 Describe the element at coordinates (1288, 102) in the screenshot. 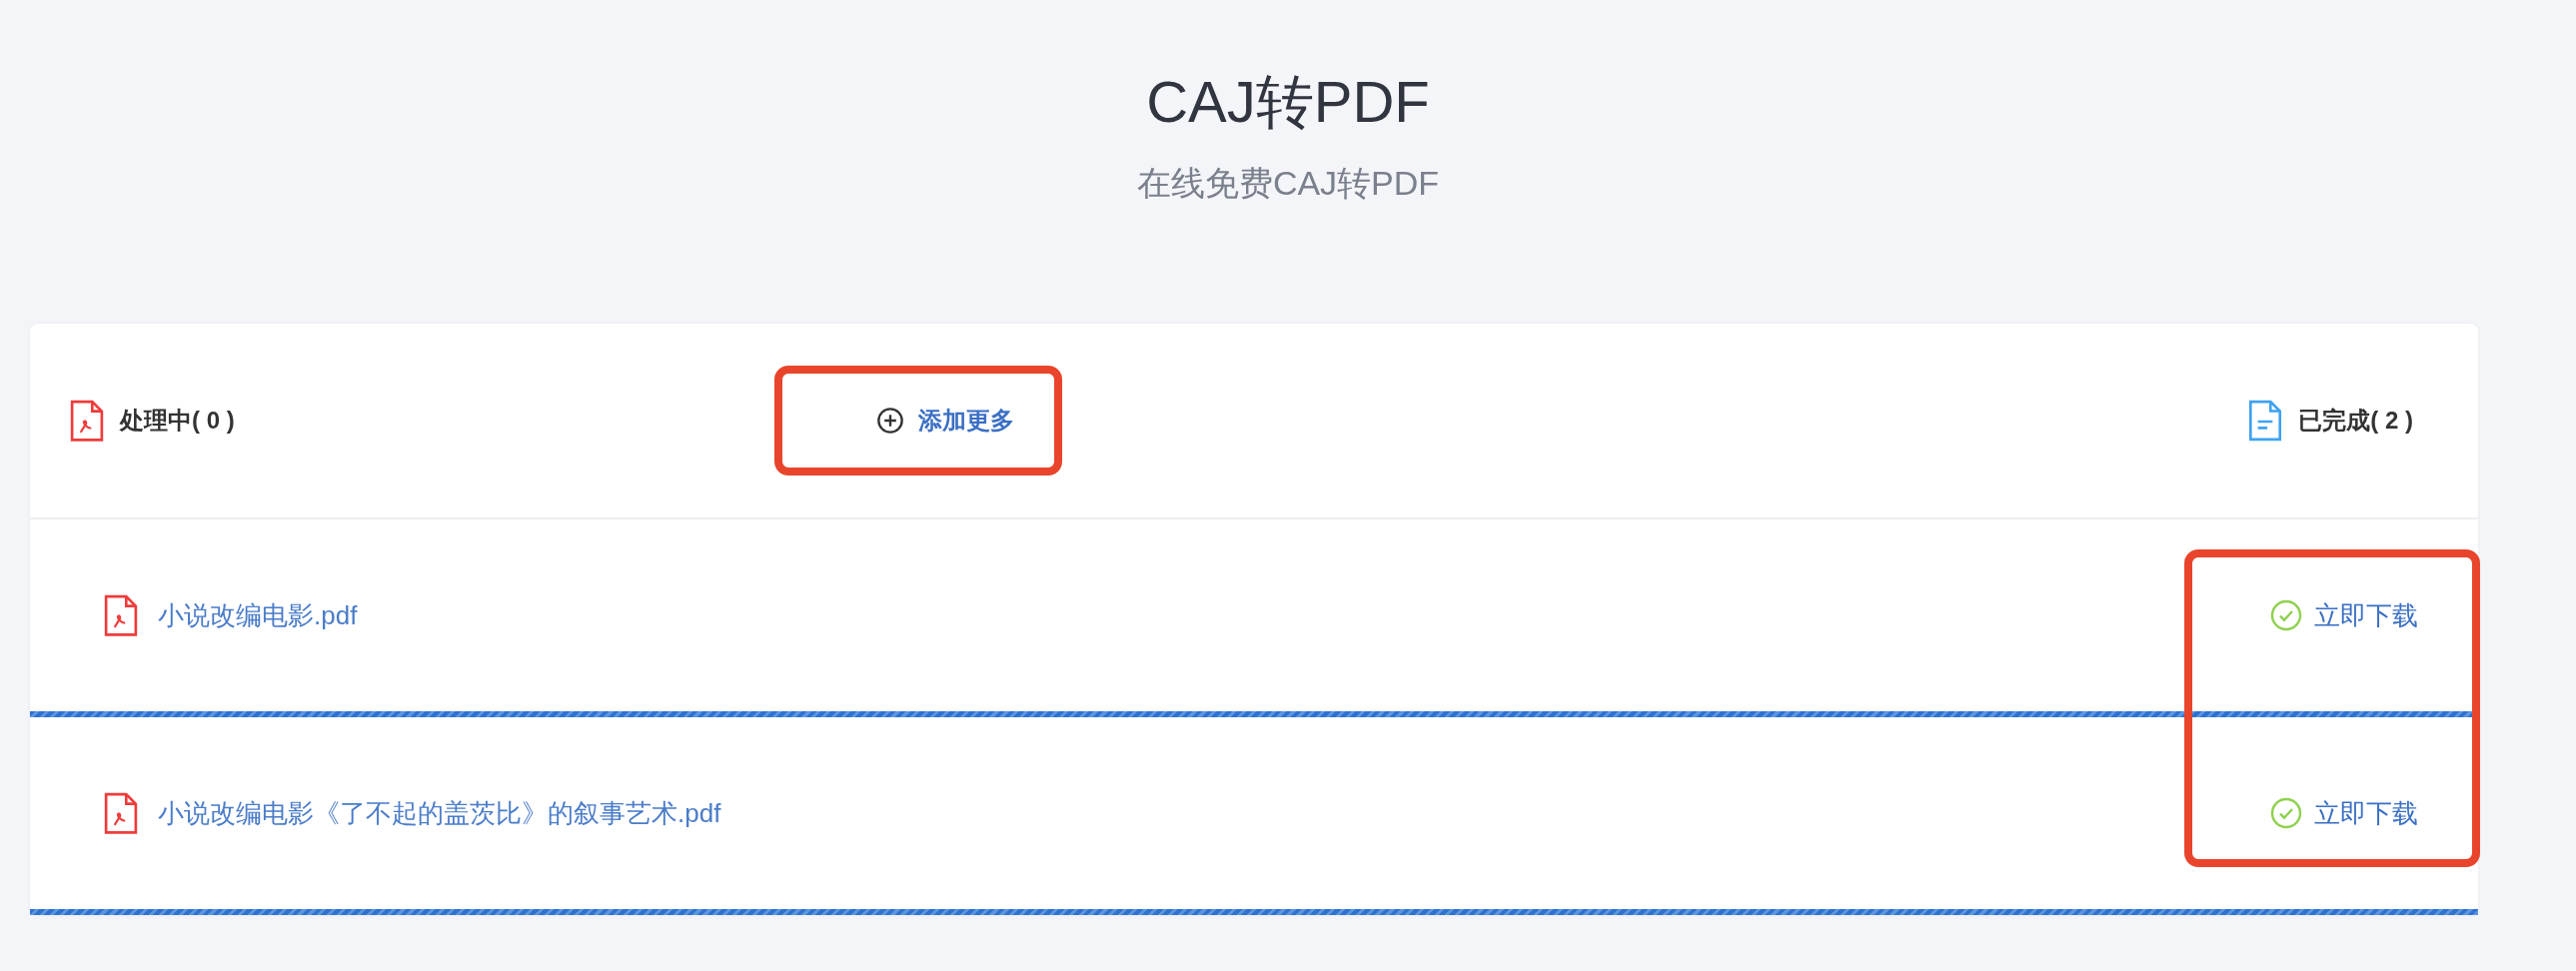

I see `page-title: CAJ转PDF` at that location.